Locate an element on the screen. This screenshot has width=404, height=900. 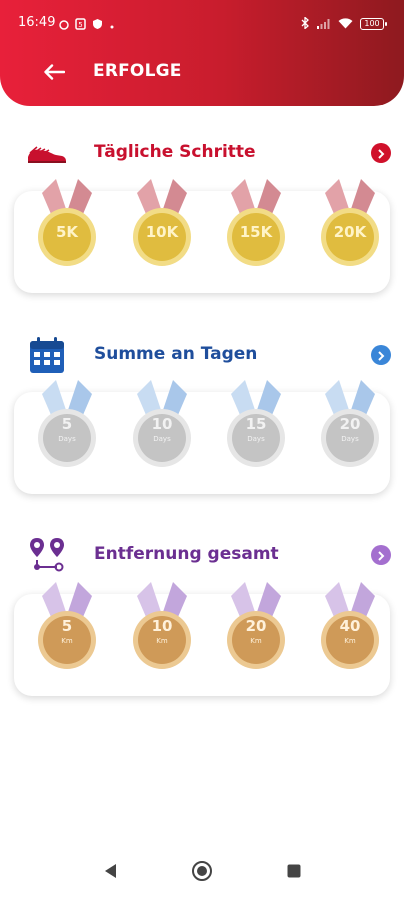
battery-indicator: 100 is located at coordinates (373, 23).